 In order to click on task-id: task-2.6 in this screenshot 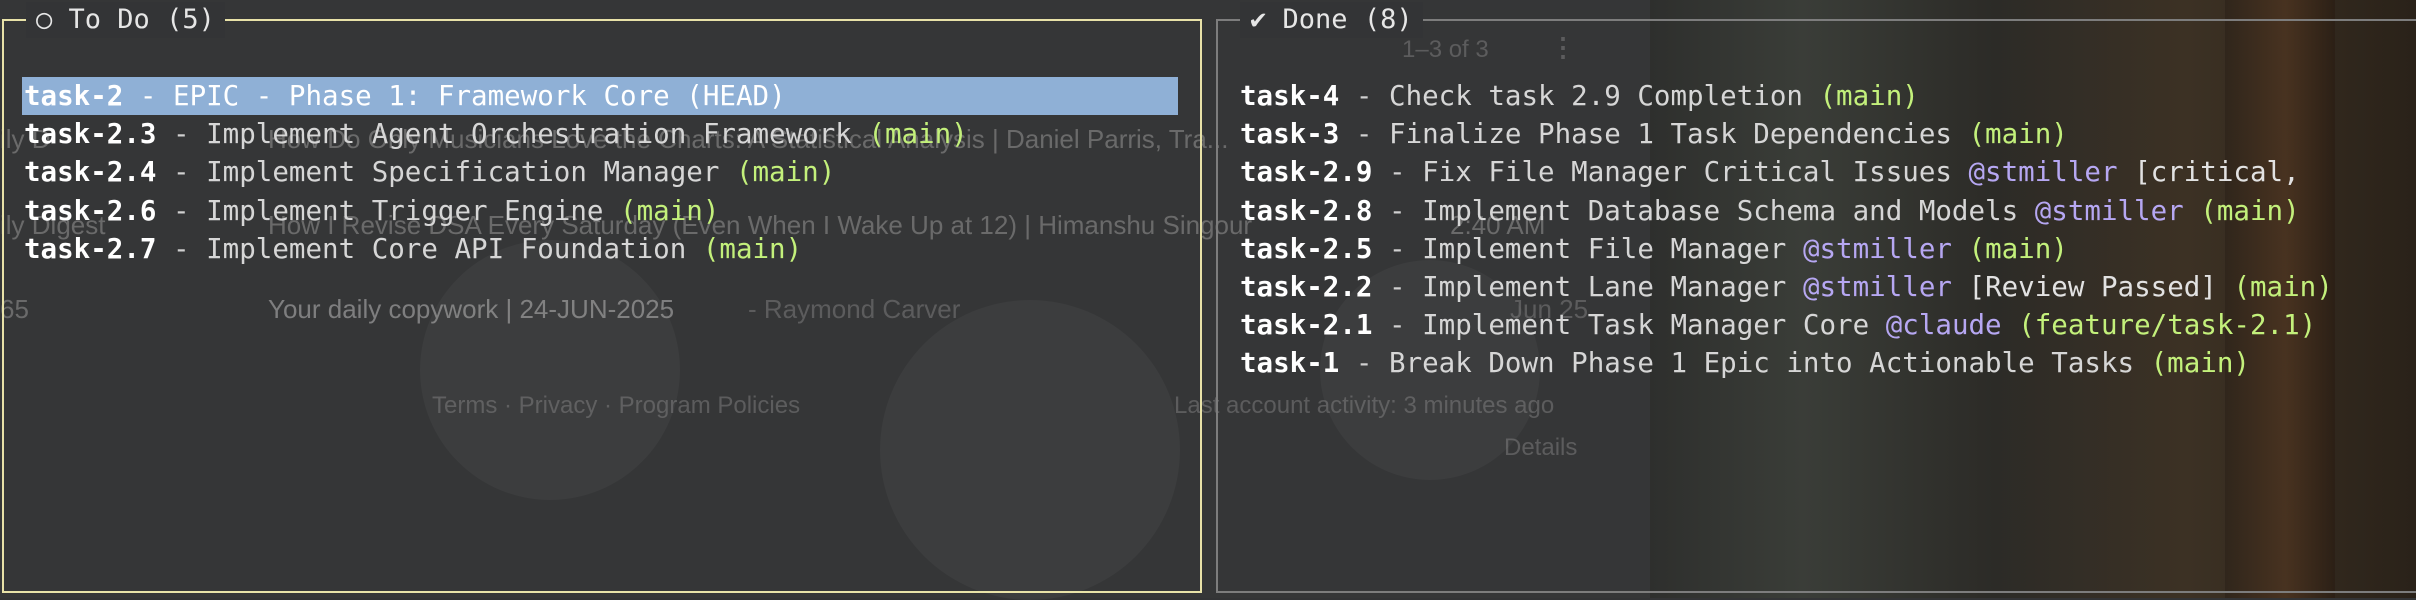, I will do `click(90, 210)`.